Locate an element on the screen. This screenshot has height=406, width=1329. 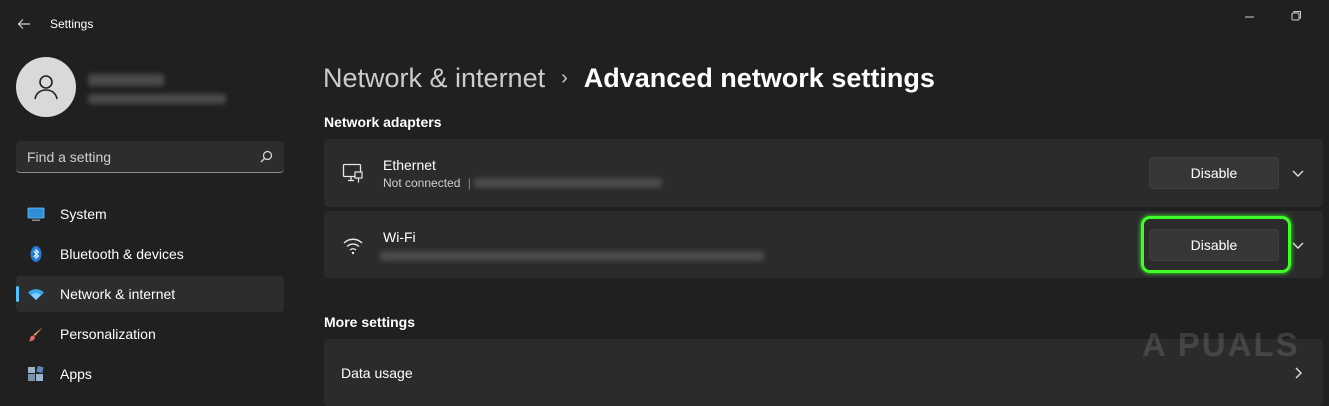
title-bar: Settings is located at coordinates (664, 24).